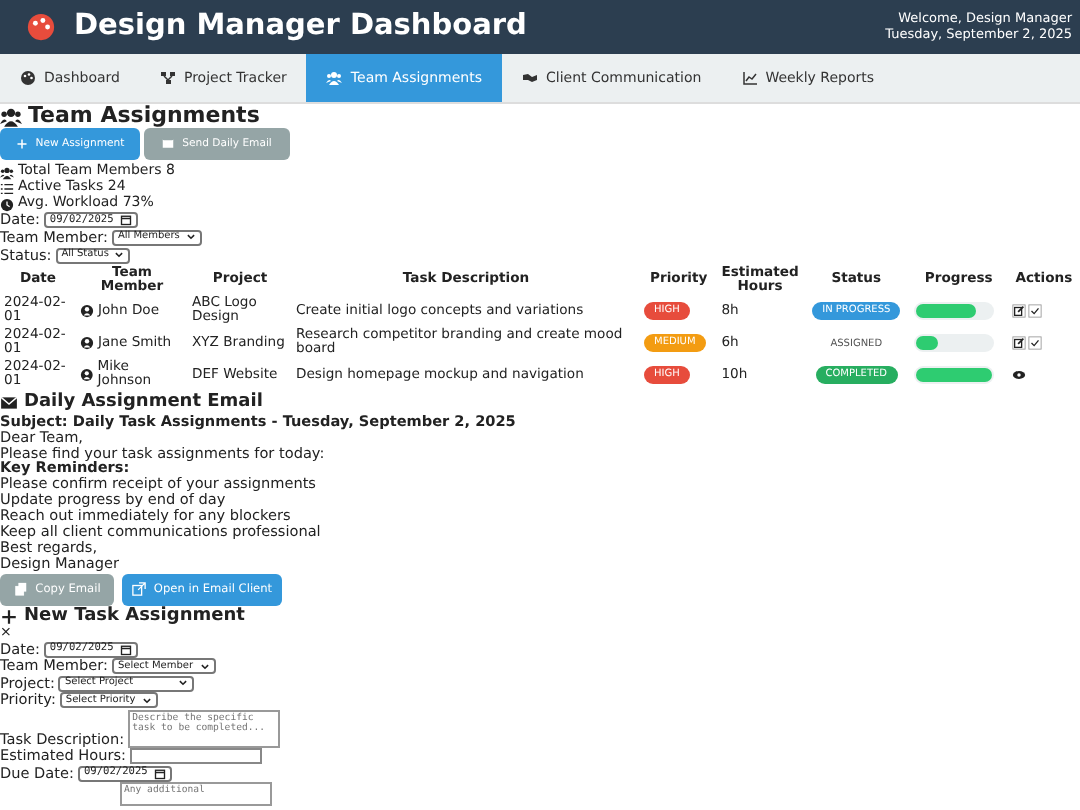 The width and height of the screenshot is (1080, 810). I want to click on app-title: Design Manager Dashboard, so click(300, 27).